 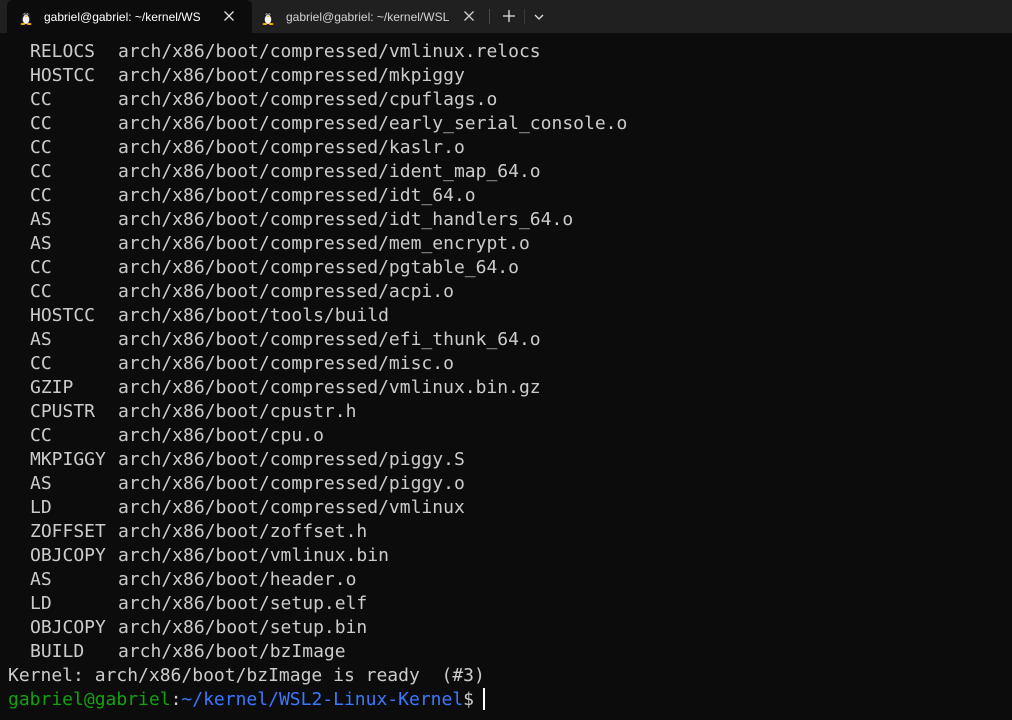 I want to click on log-tag: OBJCOPY, so click(x=68, y=627).